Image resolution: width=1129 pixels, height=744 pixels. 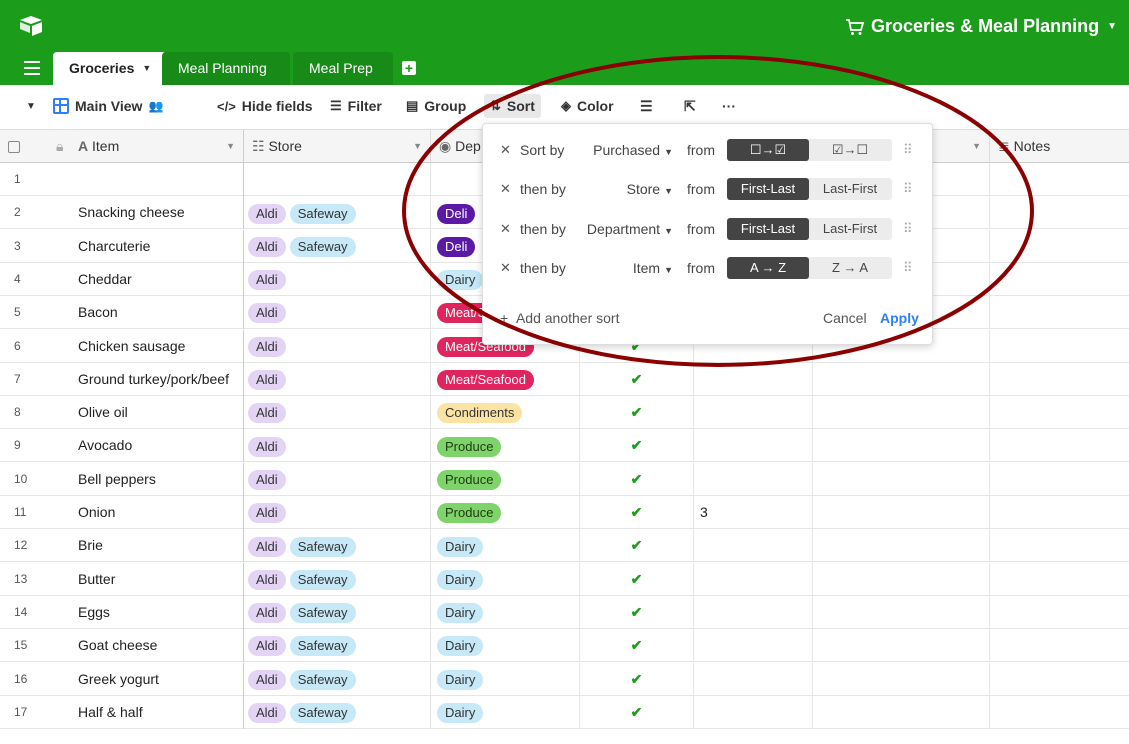 What do you see at coordinates (436, 106) in the screenshot?
I see `group-button: ▤ Group` at bounding box center [436, 106].